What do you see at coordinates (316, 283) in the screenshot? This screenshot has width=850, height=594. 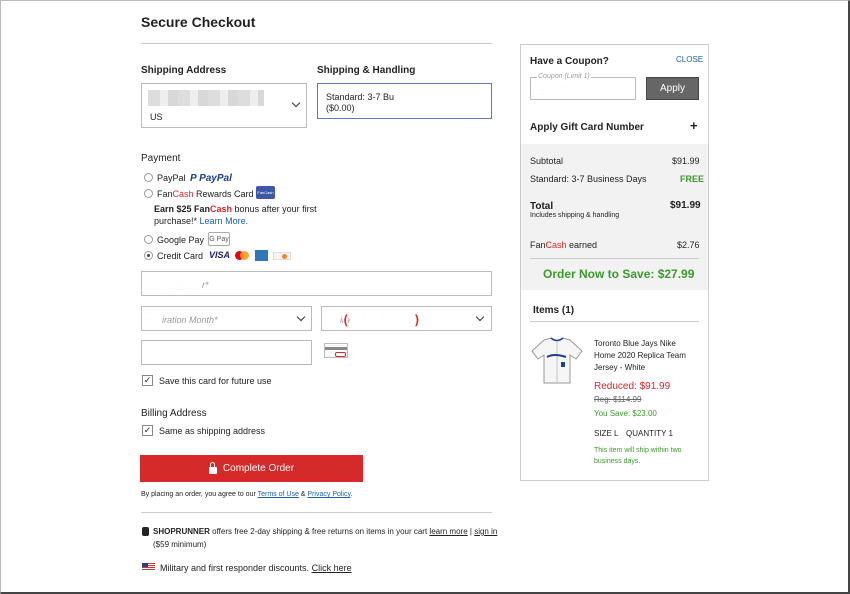 I see `card-number-input: 카드번호 r*` at bounding box center [316, 283].